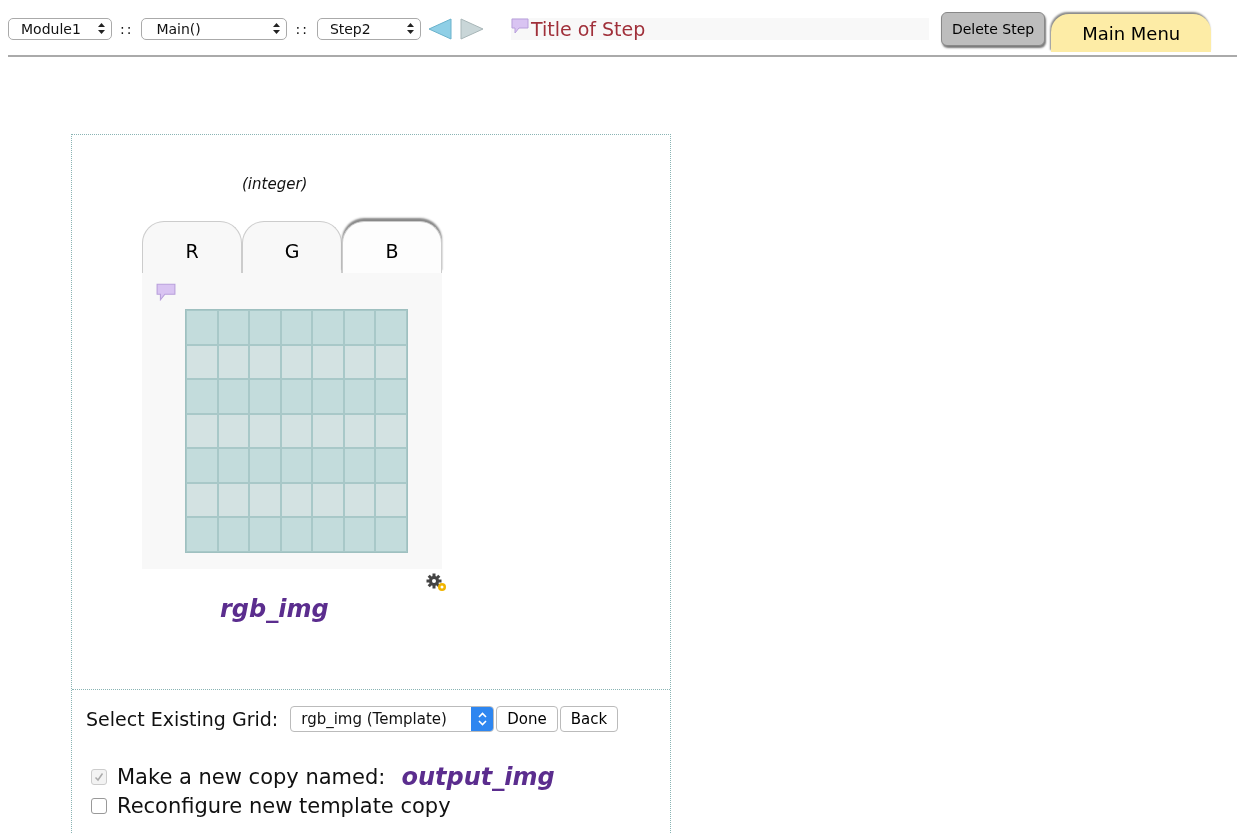 The width and height of the screenshot is (1245, 834). Describe the element at coordinates (719, 28) in the screenshot. I see `step-title-field: Title of Step` at that location.